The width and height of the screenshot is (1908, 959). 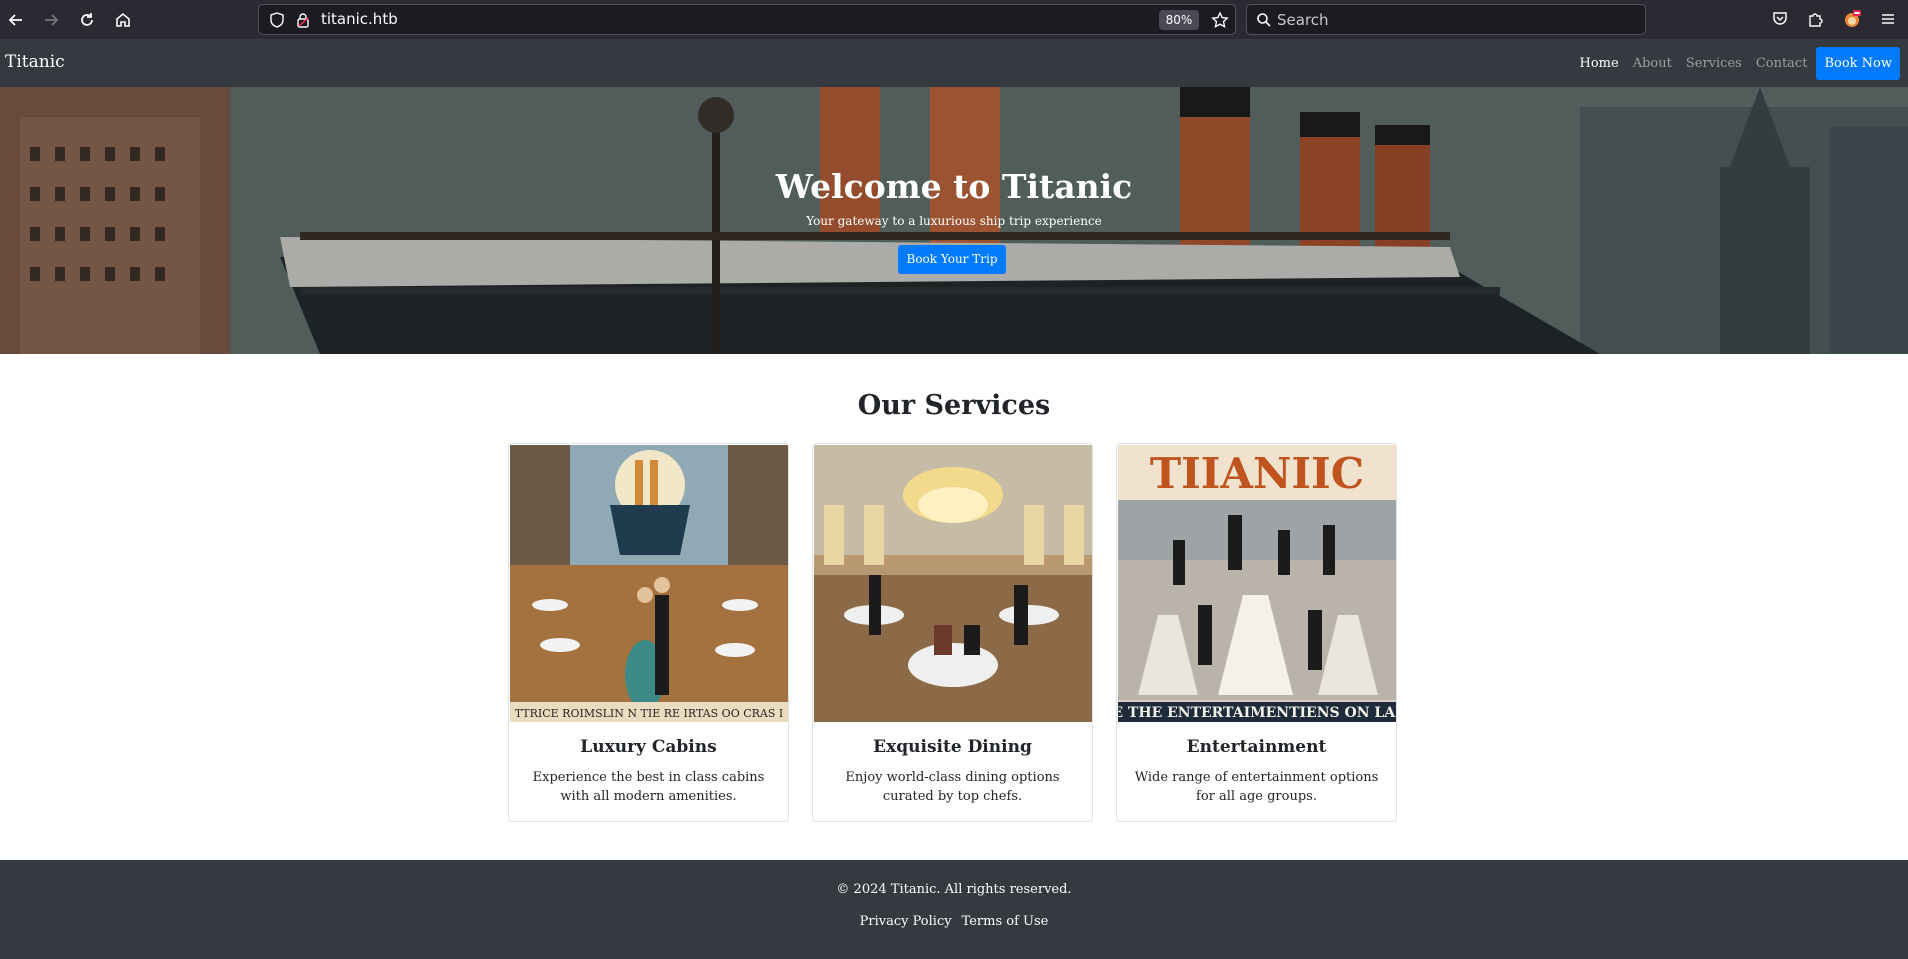 I want to click on luxury-cabins-image: TTRICE ROIMSLIN N TIE RE IRTAS OO CRAS I, so click(x=649, y=583).